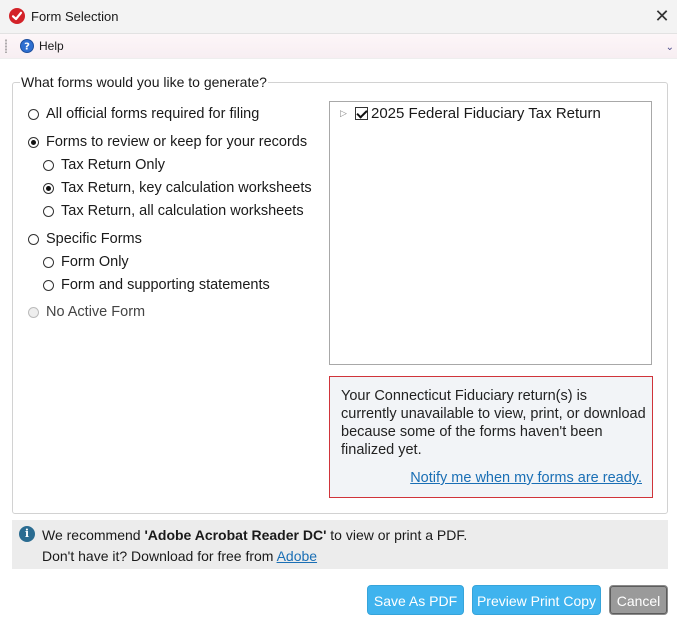 The width and height of the screenshot is (677, 623). I want to click on radio-specific-forms: Specific Forms, so click(85, 239).